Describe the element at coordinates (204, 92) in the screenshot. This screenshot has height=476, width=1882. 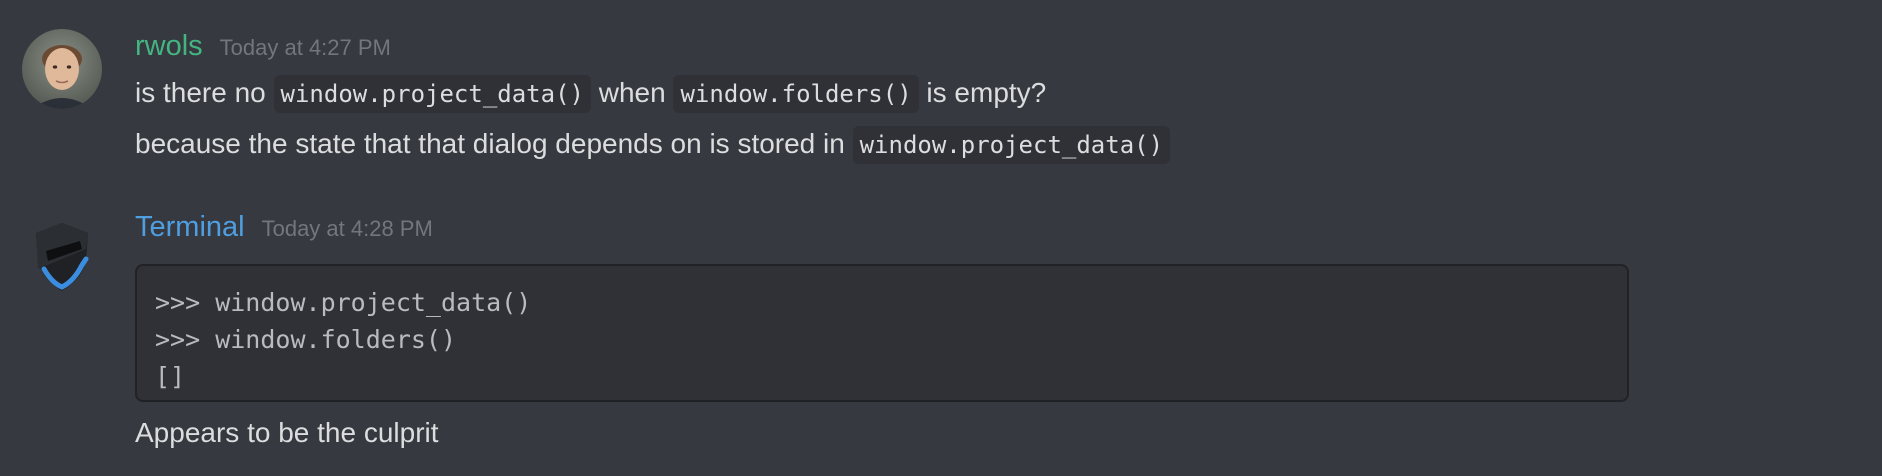
I see `message-text: is there no` at that location.